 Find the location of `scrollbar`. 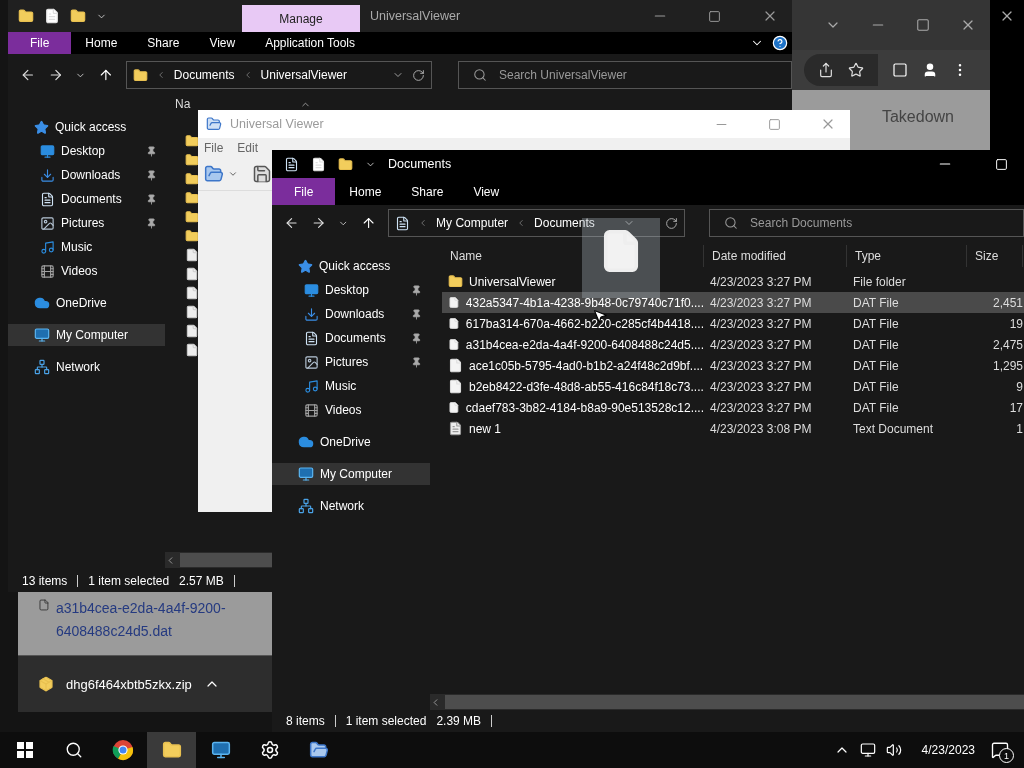

scrollbar is located at coordinates (218, 560).